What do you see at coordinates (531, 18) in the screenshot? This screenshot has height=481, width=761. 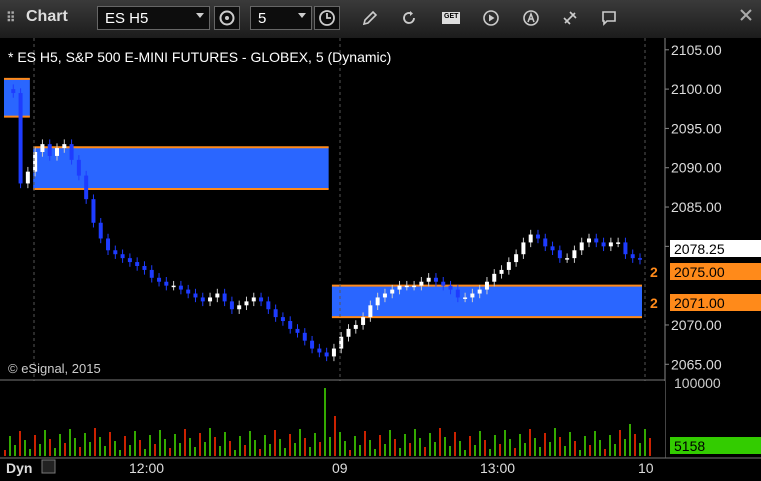 I see `alert-button` at bounding box center [531, 18].